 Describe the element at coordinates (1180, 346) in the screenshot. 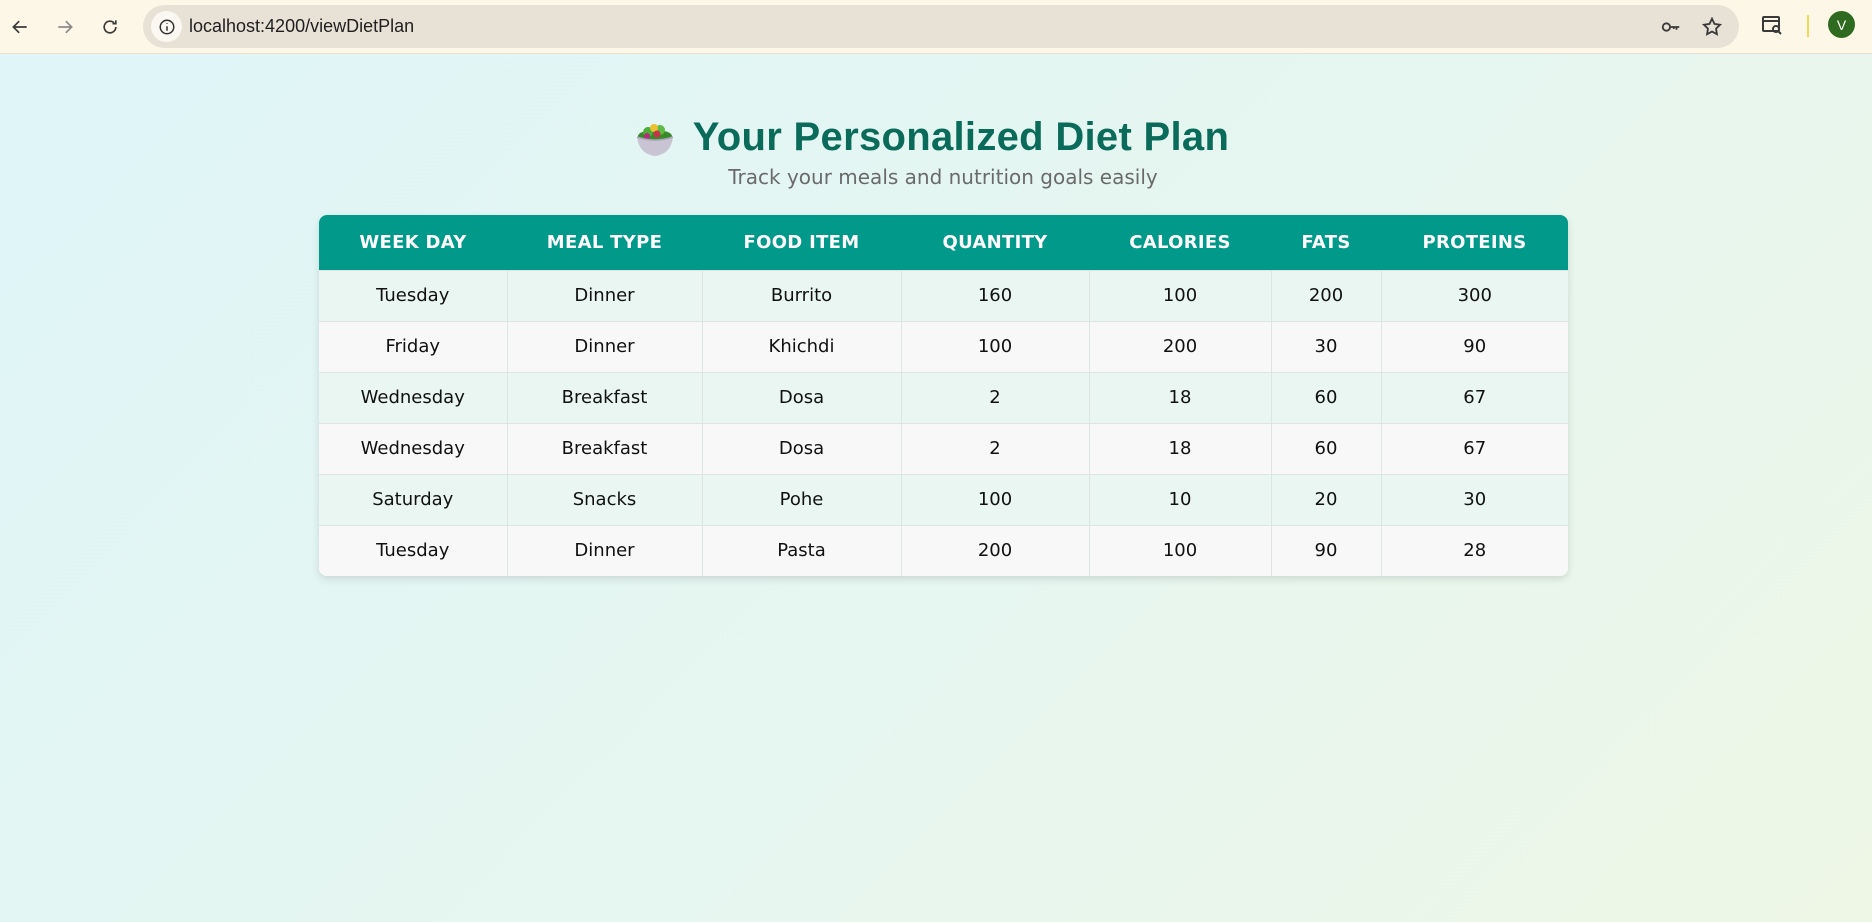

I see `cell-calories: 200` at that location.